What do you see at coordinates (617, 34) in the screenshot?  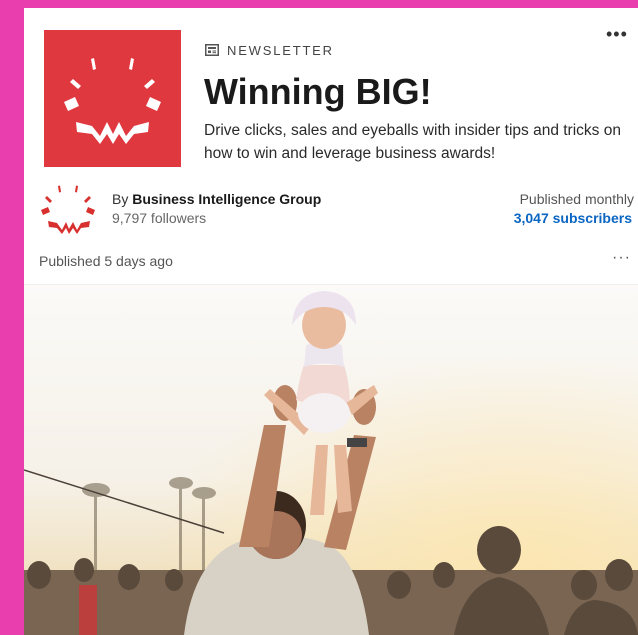 I see `more-options-button: •••` at bounding box center [617, 34].